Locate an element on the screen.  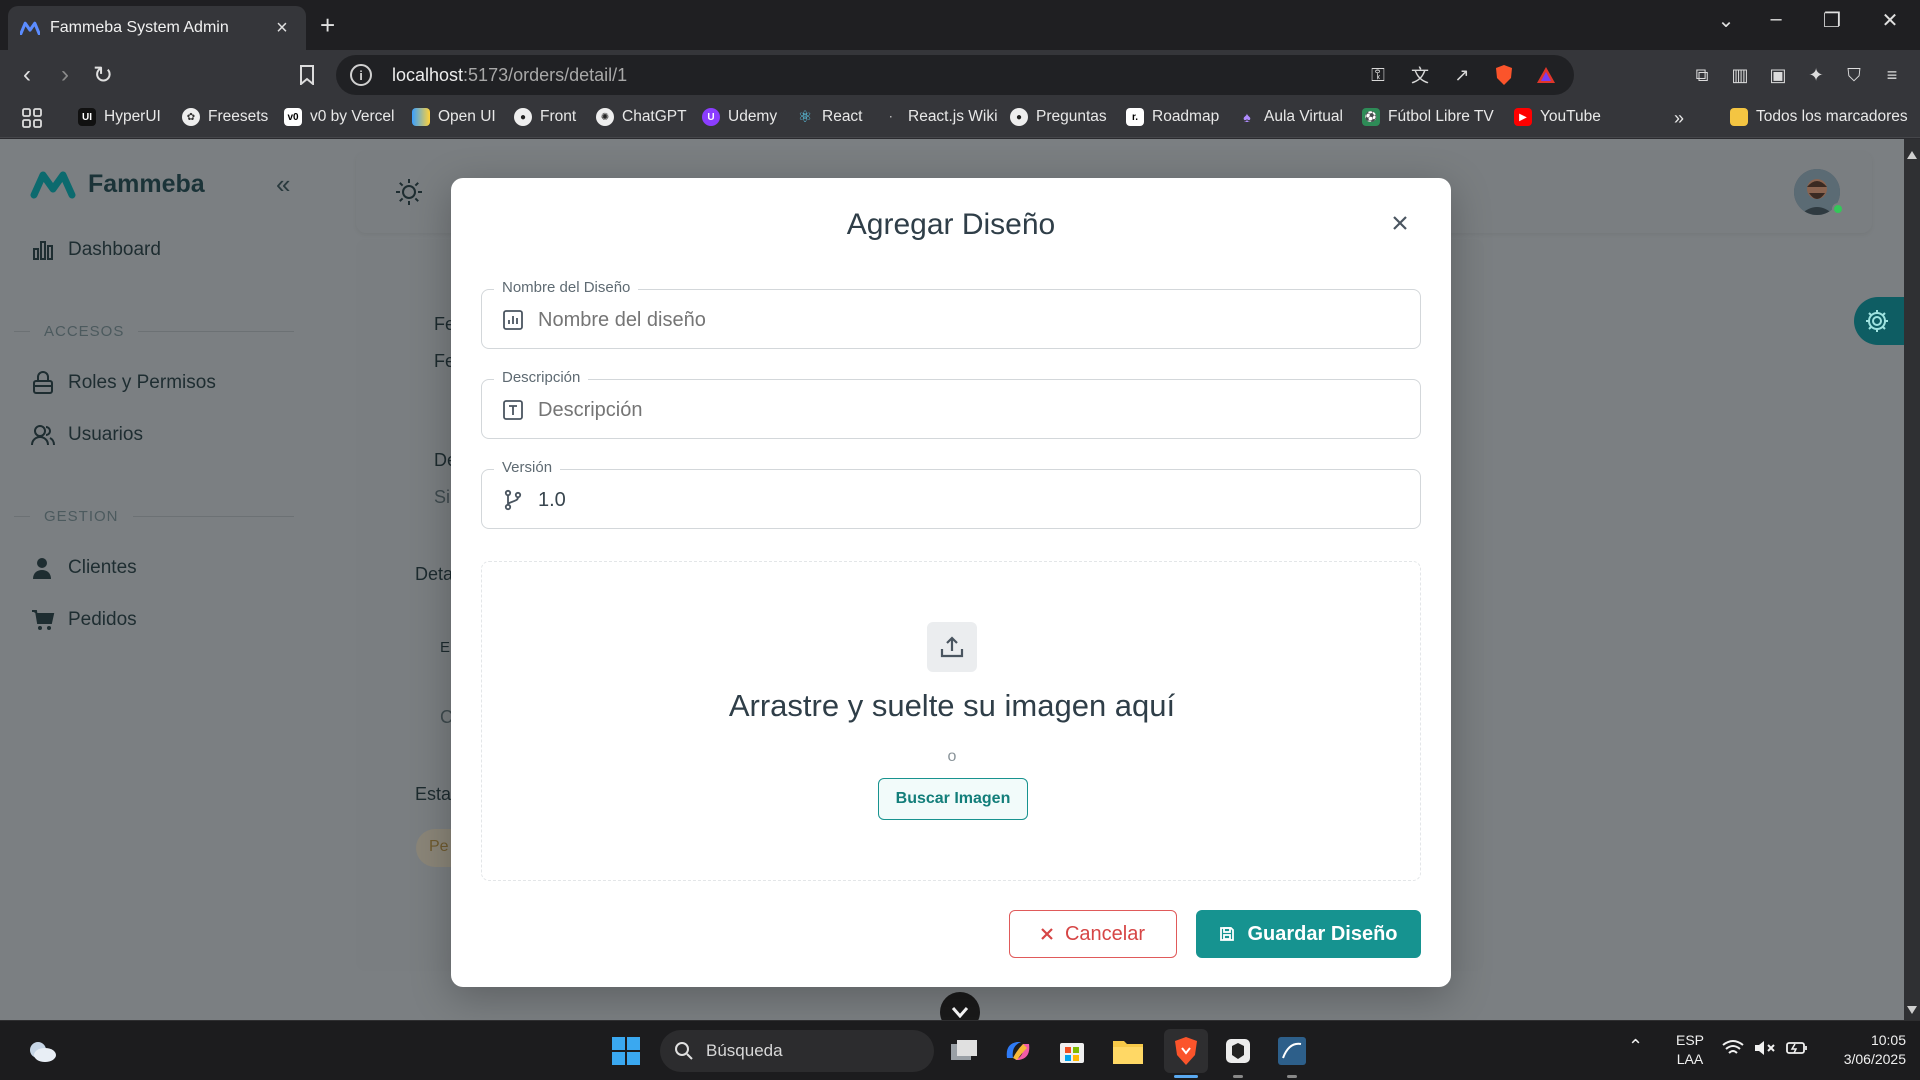
share-icon: ↗ is located at coordinates (1462, 75).